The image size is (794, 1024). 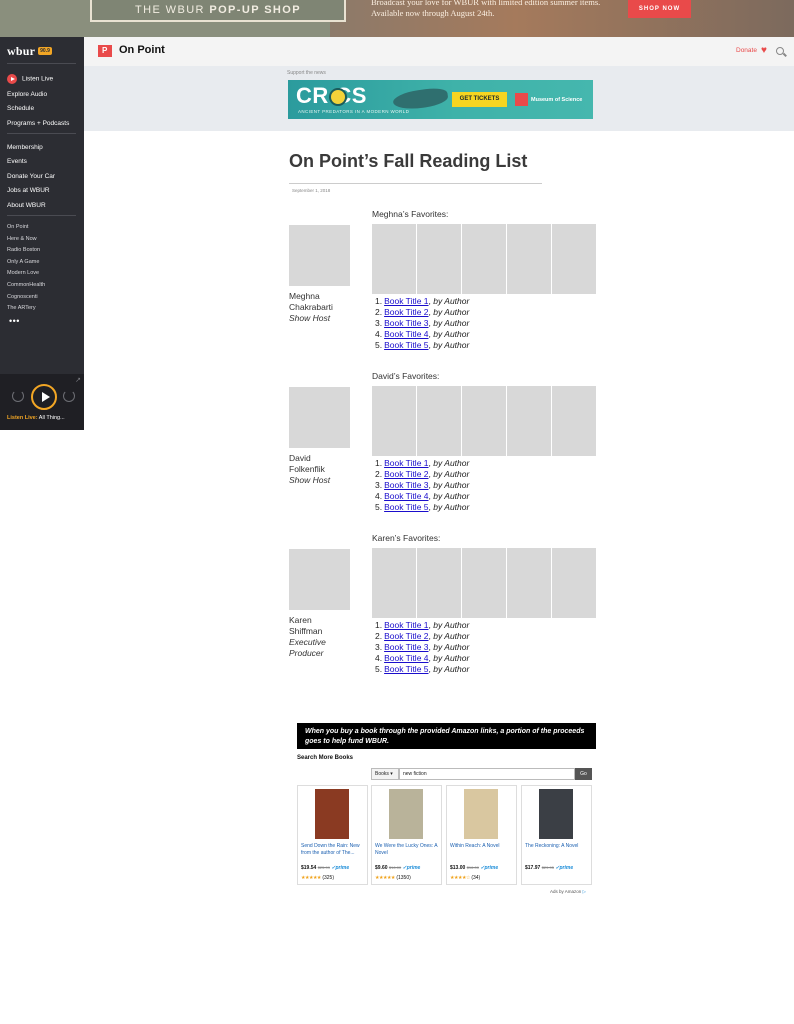 I want to click on book-number: 5., so click(x=379, y=507).